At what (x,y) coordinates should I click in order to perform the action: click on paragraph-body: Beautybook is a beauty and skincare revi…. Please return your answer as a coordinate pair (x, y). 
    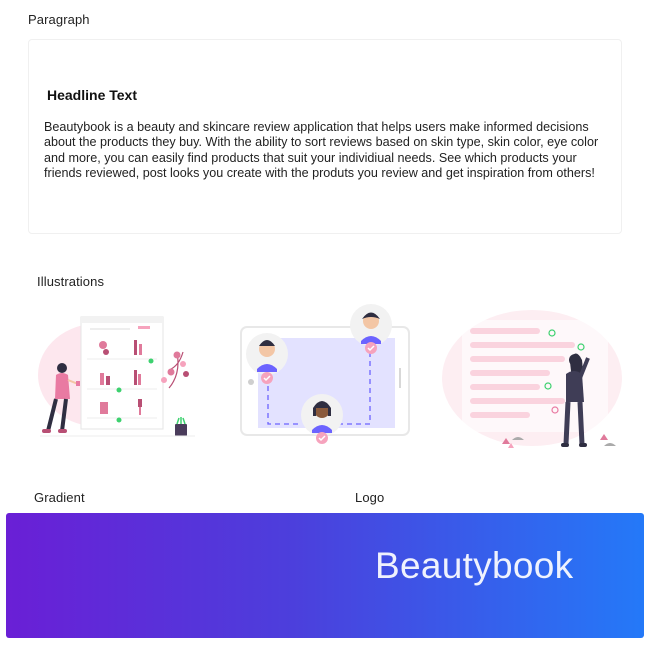
    Looking at the image, I should click on (321, 150).